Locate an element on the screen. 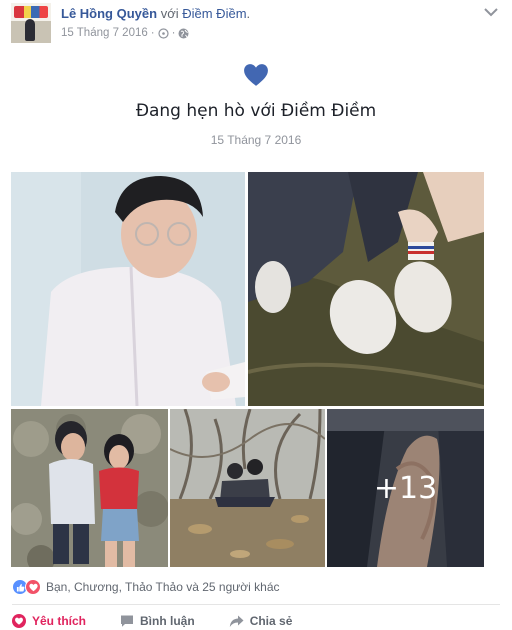 This screenshot has width=512, height=630. with-text: với is located at coordinates (169, 13).